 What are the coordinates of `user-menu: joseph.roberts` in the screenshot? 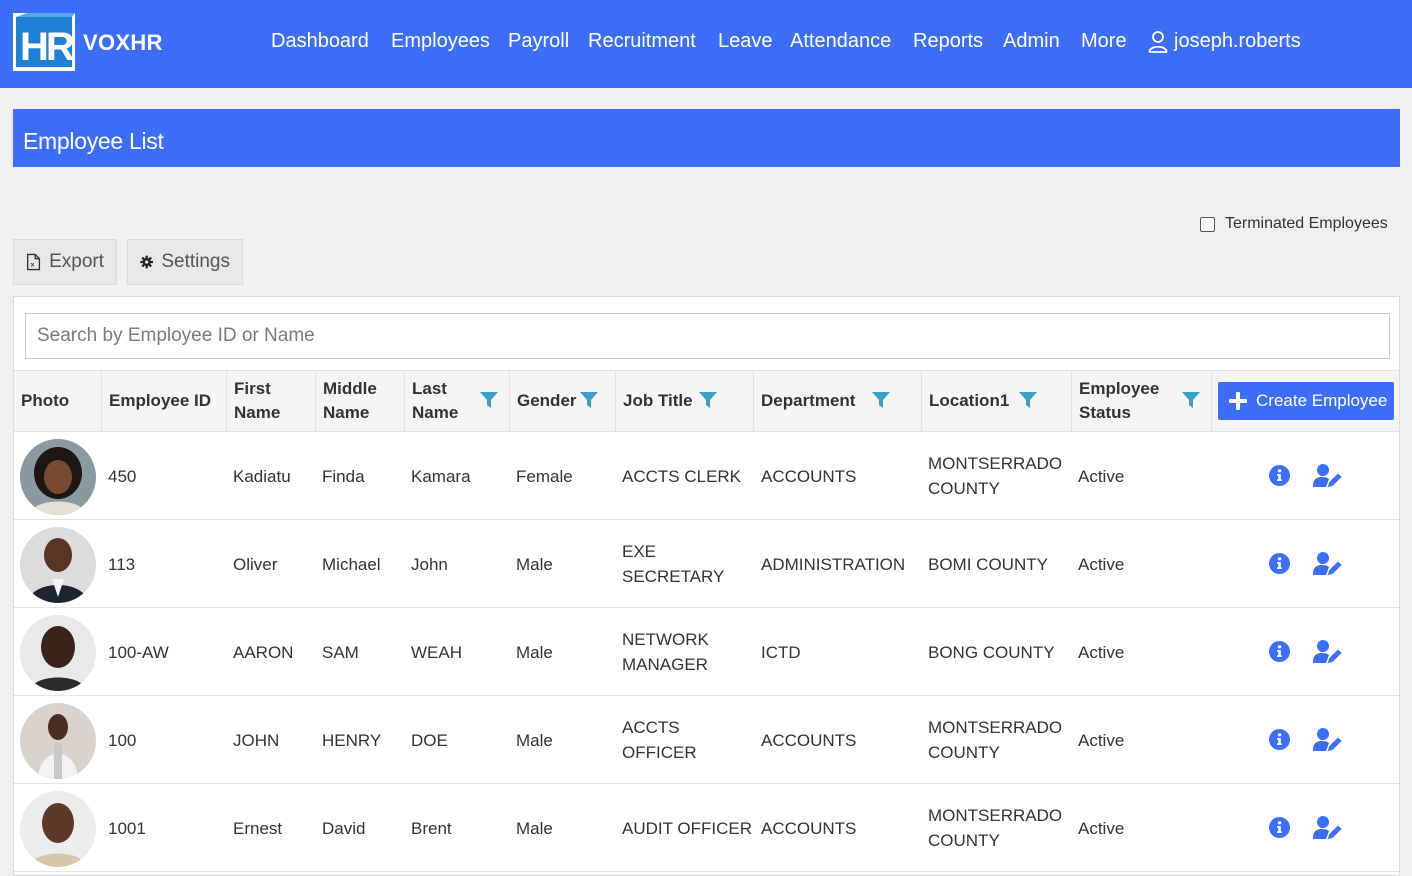 It's located at (1224, 41).